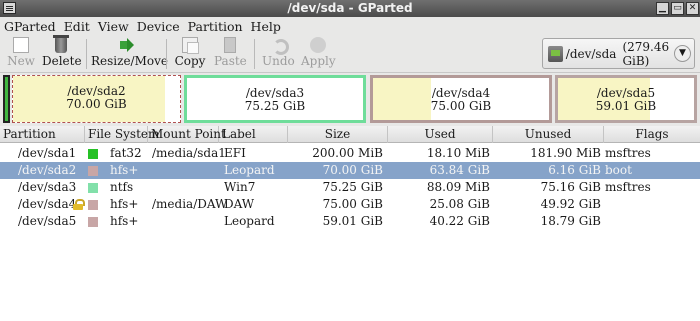  What do you see at coordinates (96, 104) in the screenshot?
I see `partition-size: 70.00 GiB` at bounding box center [96, 104].